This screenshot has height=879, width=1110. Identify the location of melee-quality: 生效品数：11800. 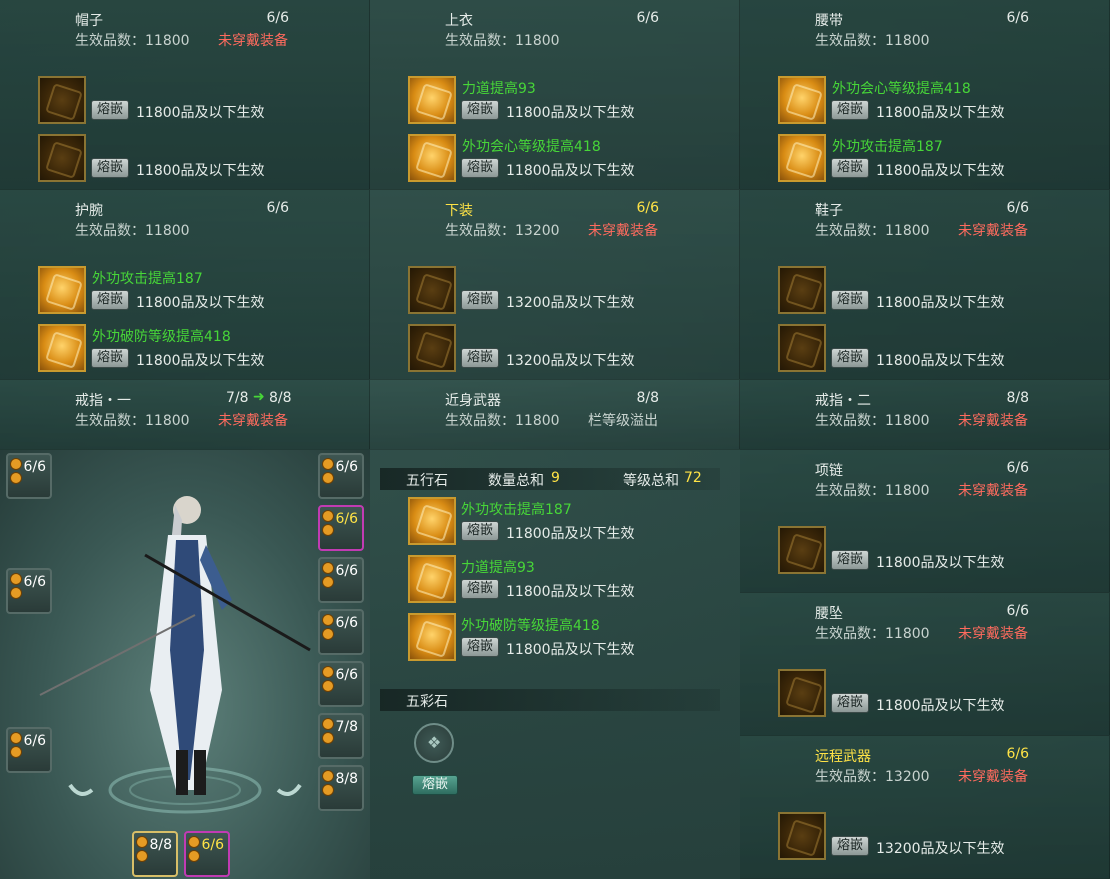
(502, 421).